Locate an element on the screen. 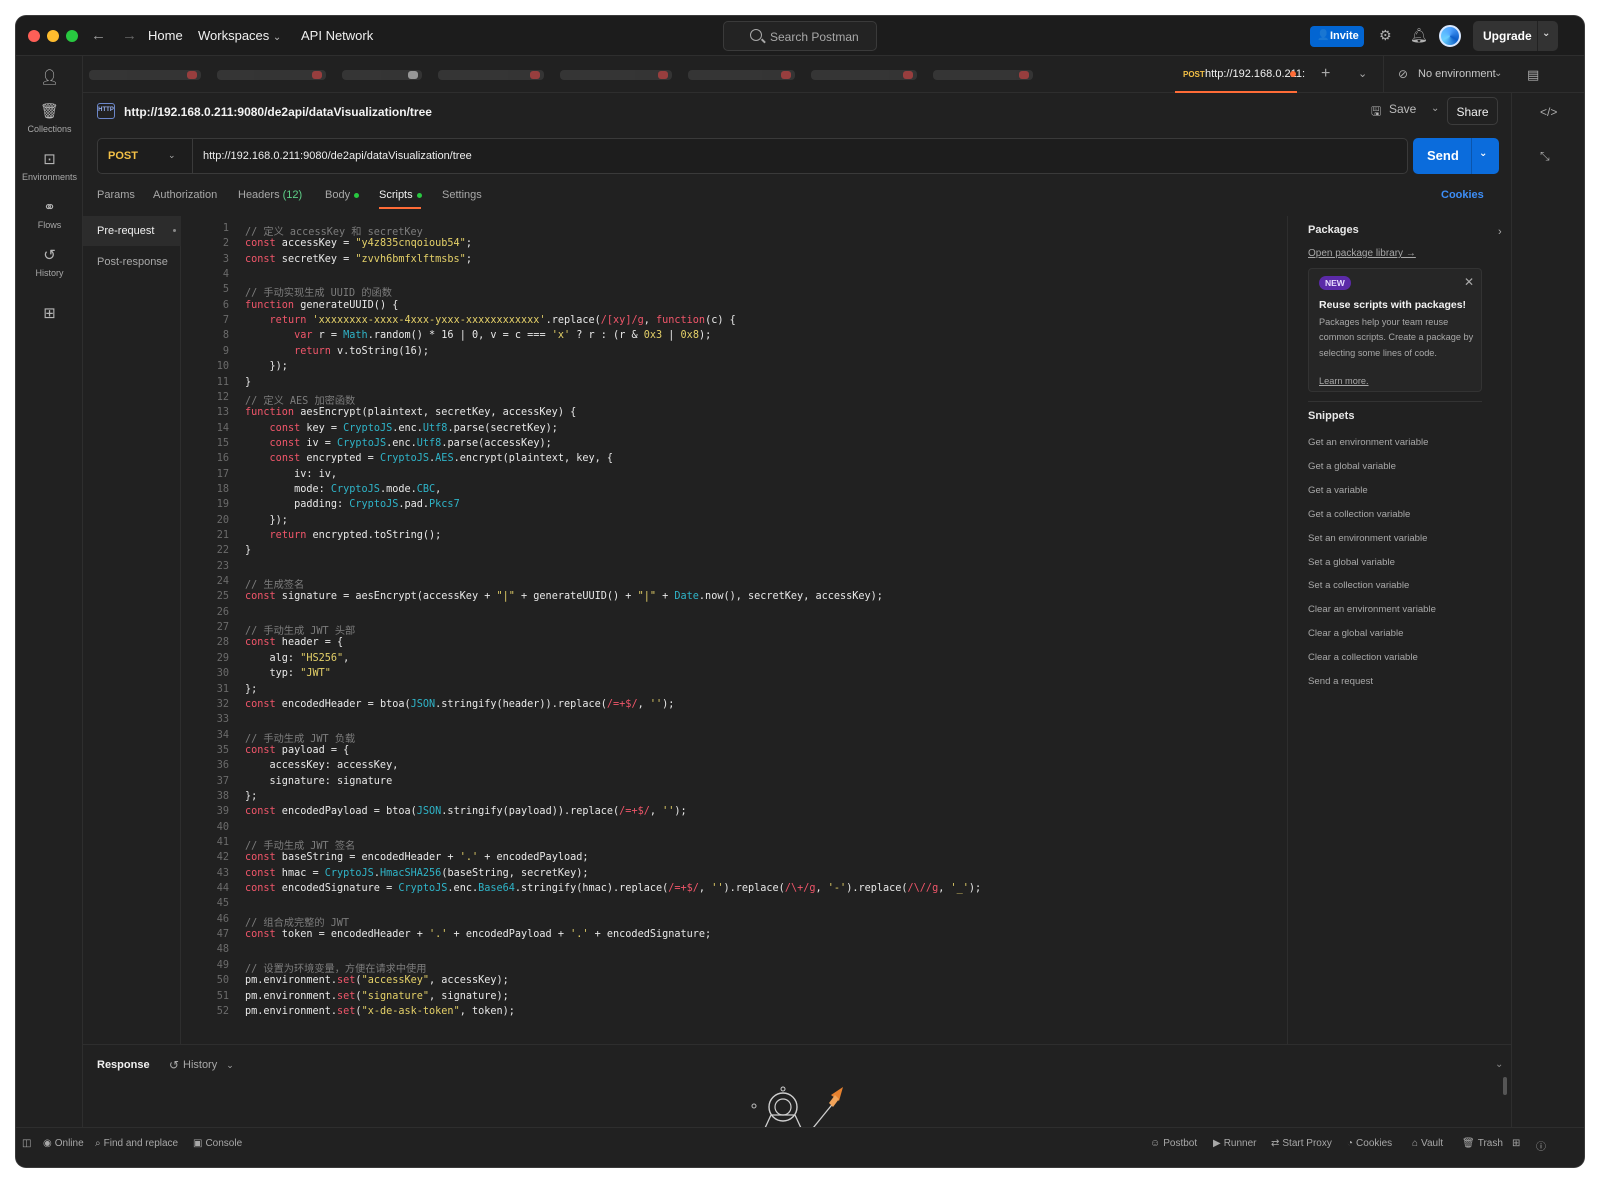 This screenshot has width=1600, height=1183. tab-params: Params is located at coordinates (116, 195).